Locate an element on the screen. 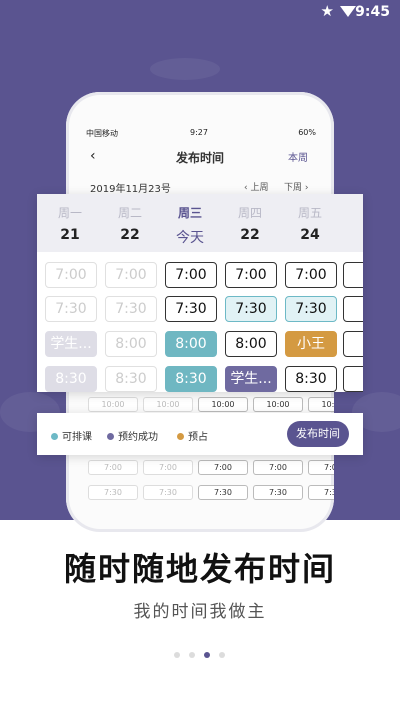 The height and width of the screenshot is (711, 400). phone-slot-row: 7:30 7:30 7:30 7:30 7:30 7 is located at coordinates (211, 492).